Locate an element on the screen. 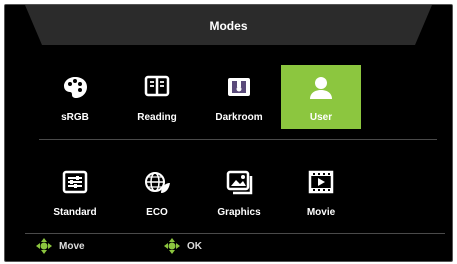 This screenshot has height=264, width=457. mode-label: ECO is located at coordinates (157, 212).